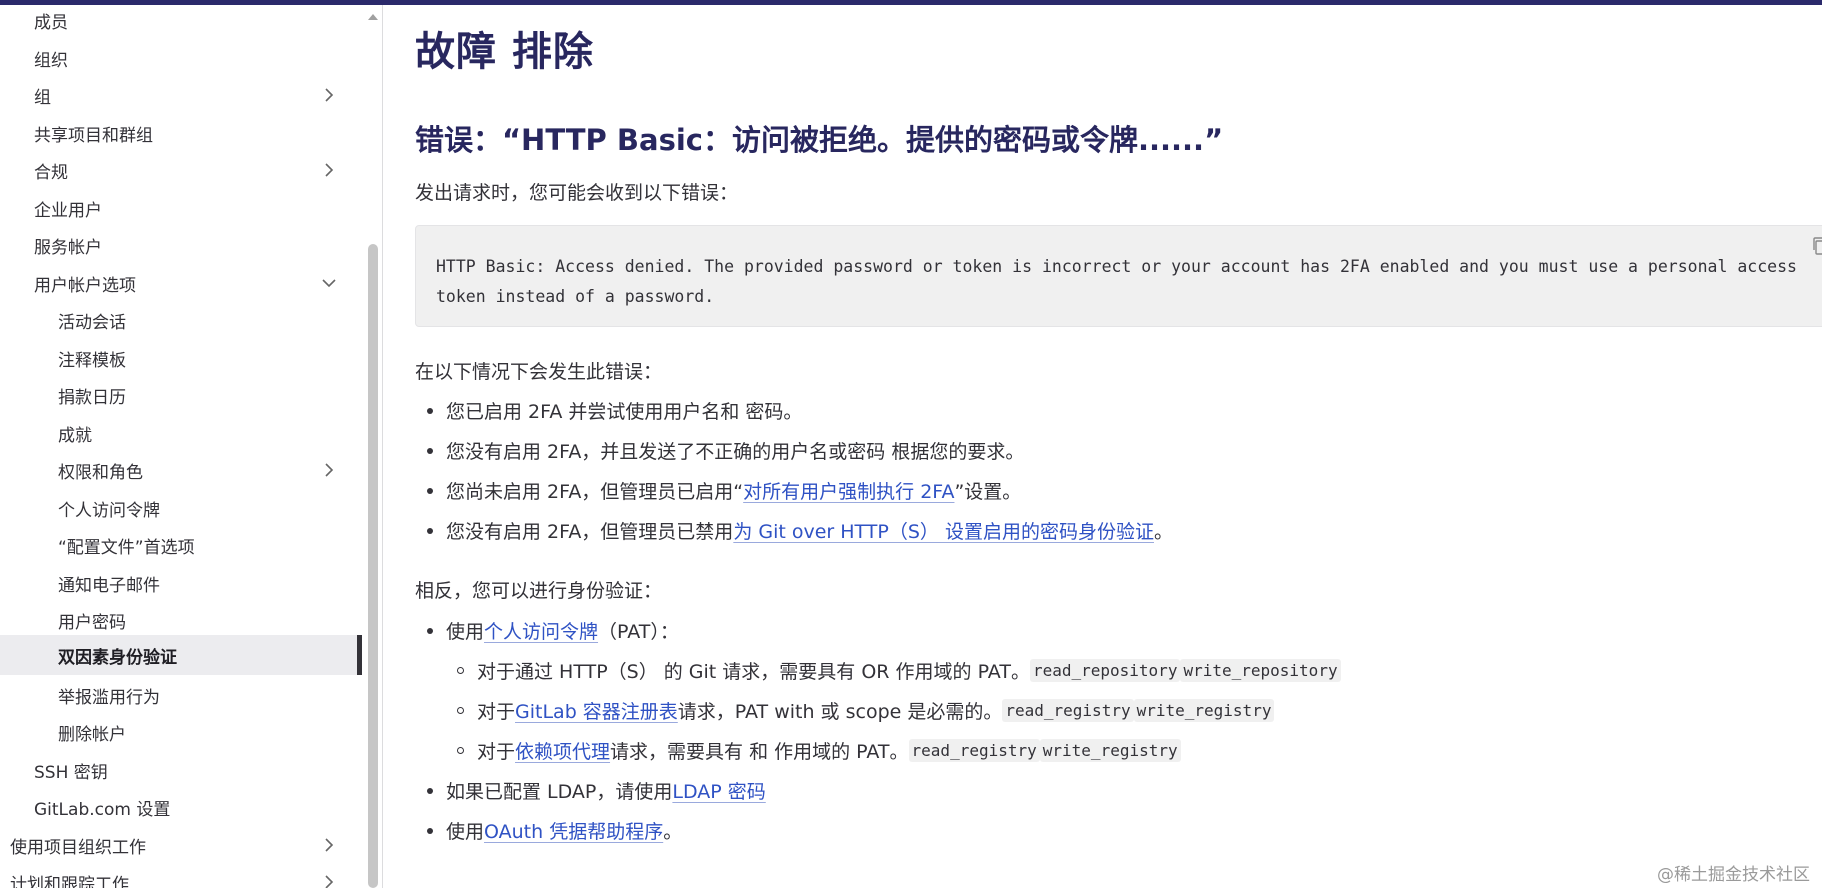 The width and height of the screenshot is (1822, 888). Describe the element at coordinates (988, 492) in the screenshot. I see `list-item-text: ”设置。` at that location.